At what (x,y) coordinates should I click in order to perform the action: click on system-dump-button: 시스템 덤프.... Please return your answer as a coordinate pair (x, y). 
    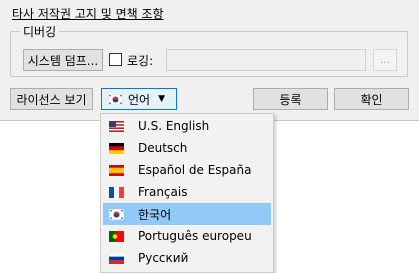
    Looking at the image, I should click on (63, 60).